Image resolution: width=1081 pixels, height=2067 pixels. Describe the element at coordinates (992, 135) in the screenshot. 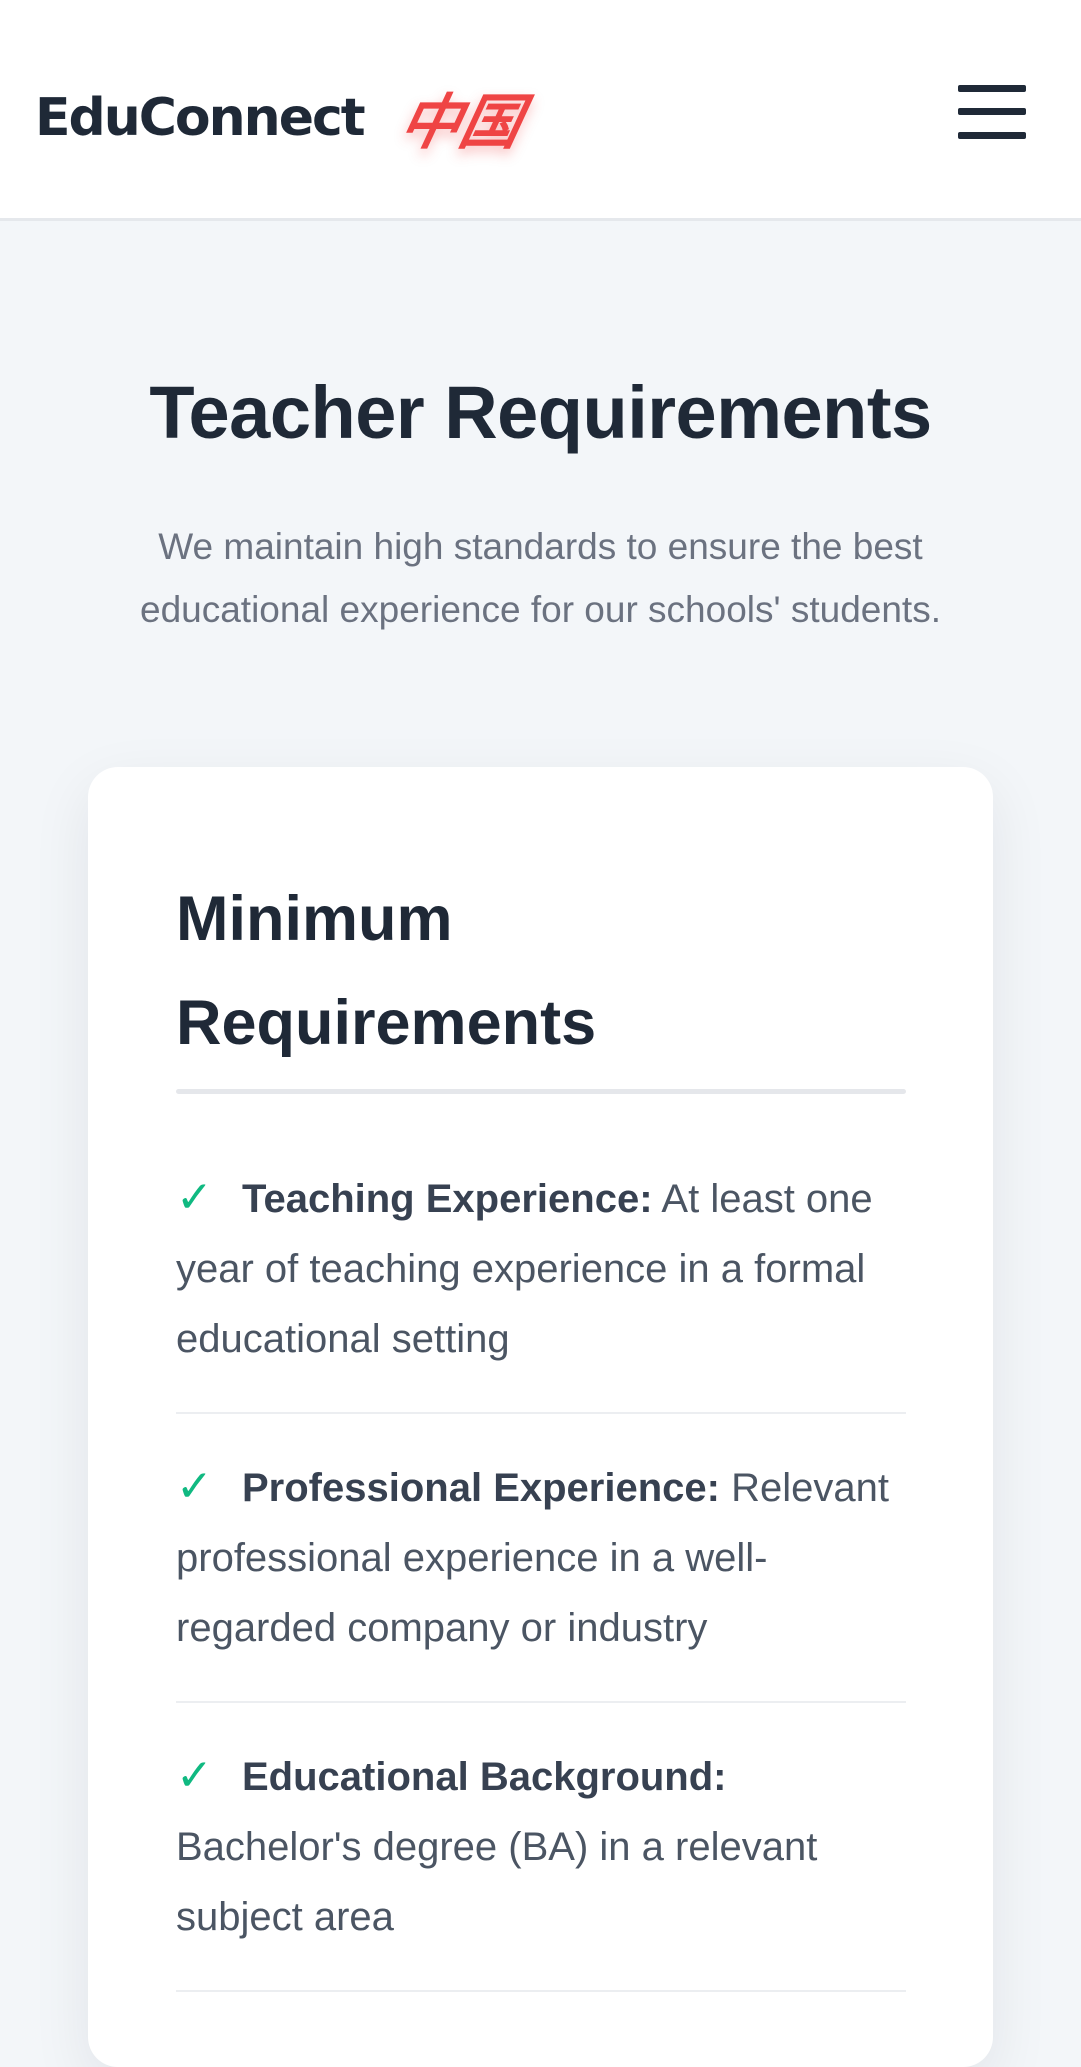

I see `menu-bar-bottom` at that location.